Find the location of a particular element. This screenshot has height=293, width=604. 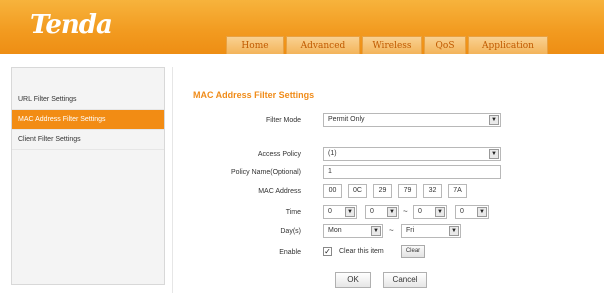

clear-item-text: Clear this item is located at coordinates (361, 251).